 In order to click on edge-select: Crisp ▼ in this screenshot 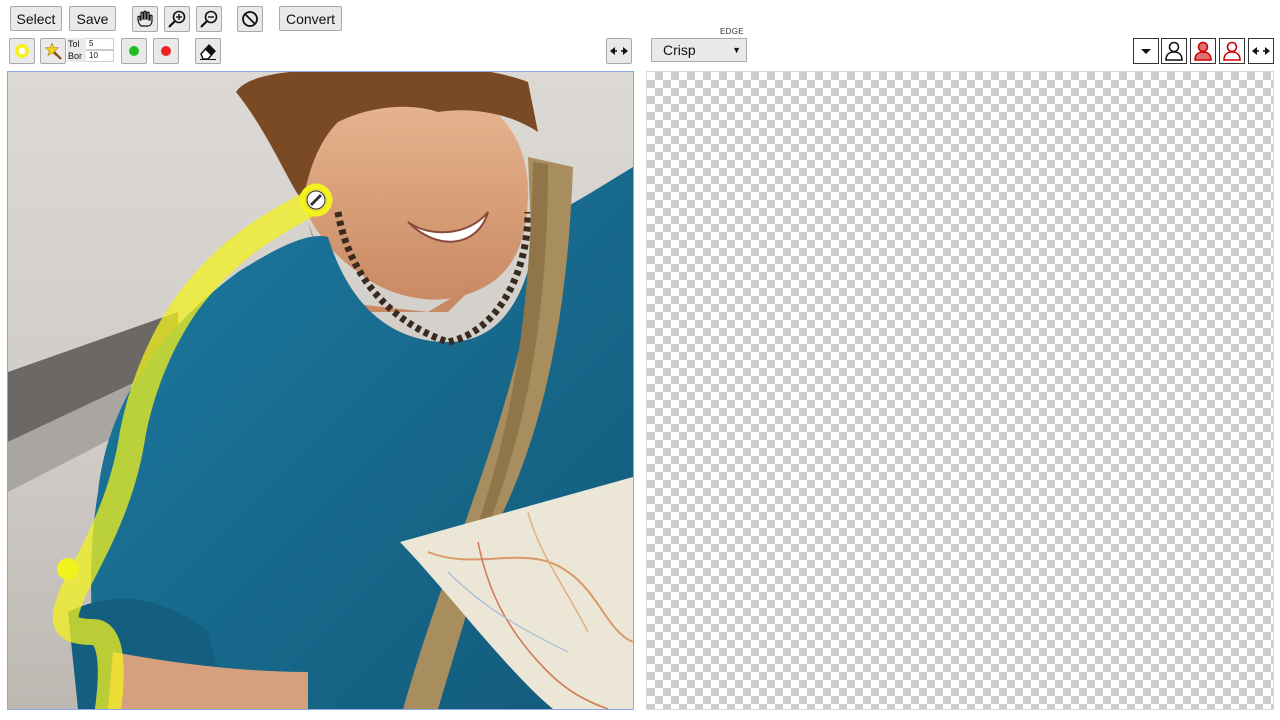, I will do `click(699, 50)`.